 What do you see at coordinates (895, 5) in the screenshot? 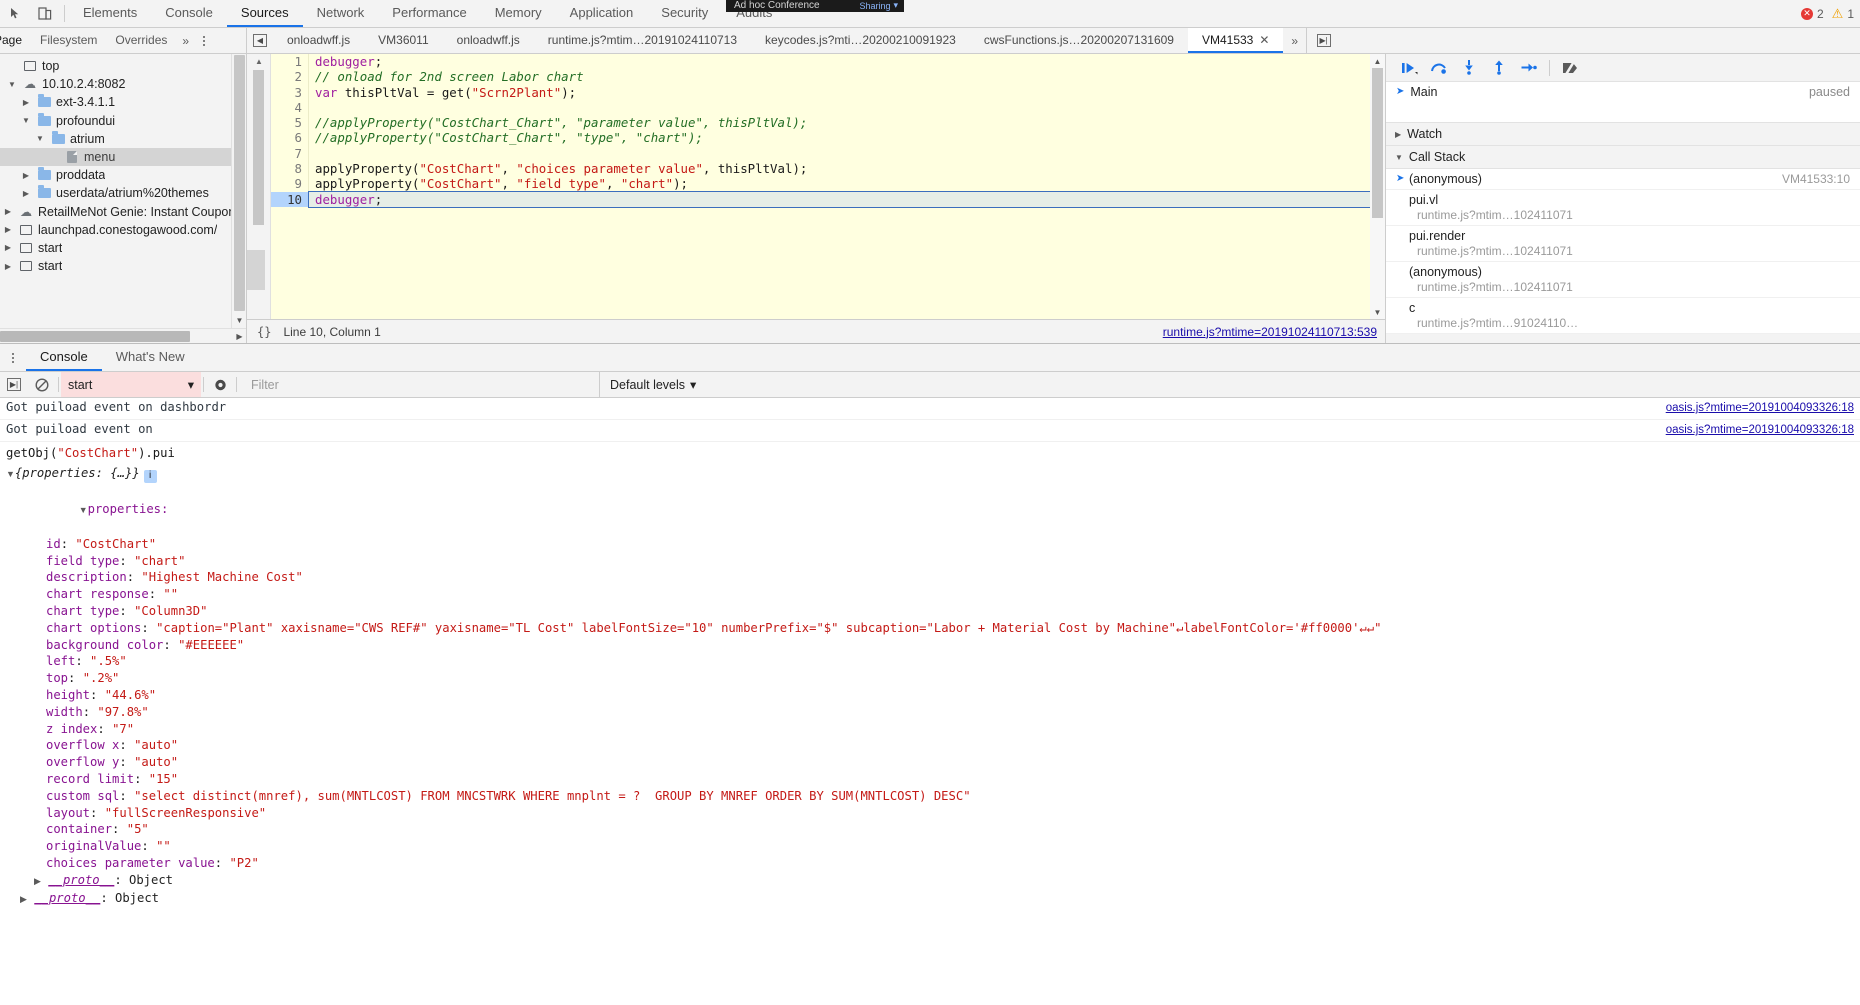
I see `chevron-down-icon: ▾` at bounding box center [895, 5].